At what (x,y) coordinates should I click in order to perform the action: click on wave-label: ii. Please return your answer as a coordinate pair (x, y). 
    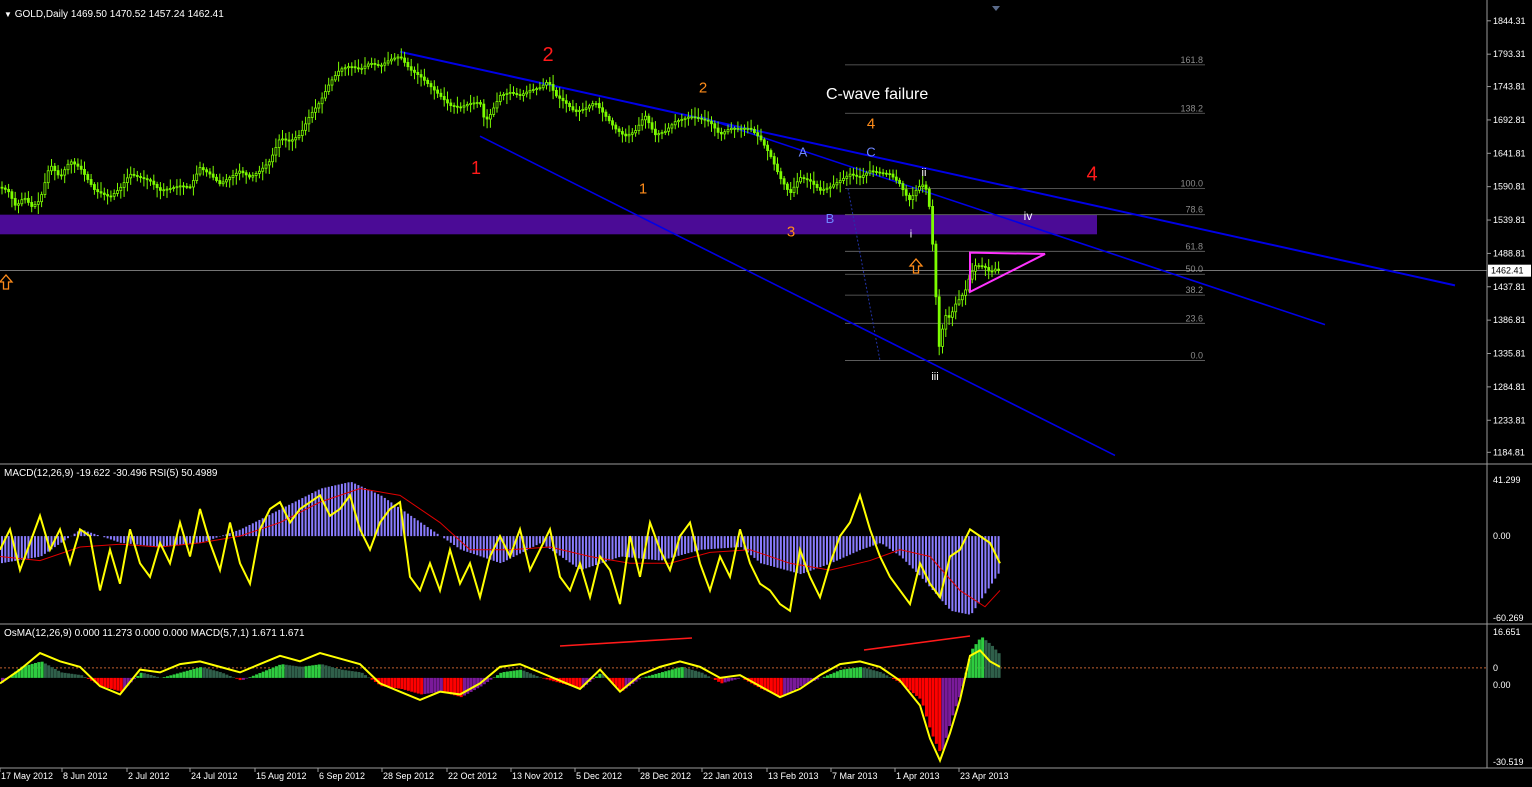
    Looking at the image, I should click on (924, 173).